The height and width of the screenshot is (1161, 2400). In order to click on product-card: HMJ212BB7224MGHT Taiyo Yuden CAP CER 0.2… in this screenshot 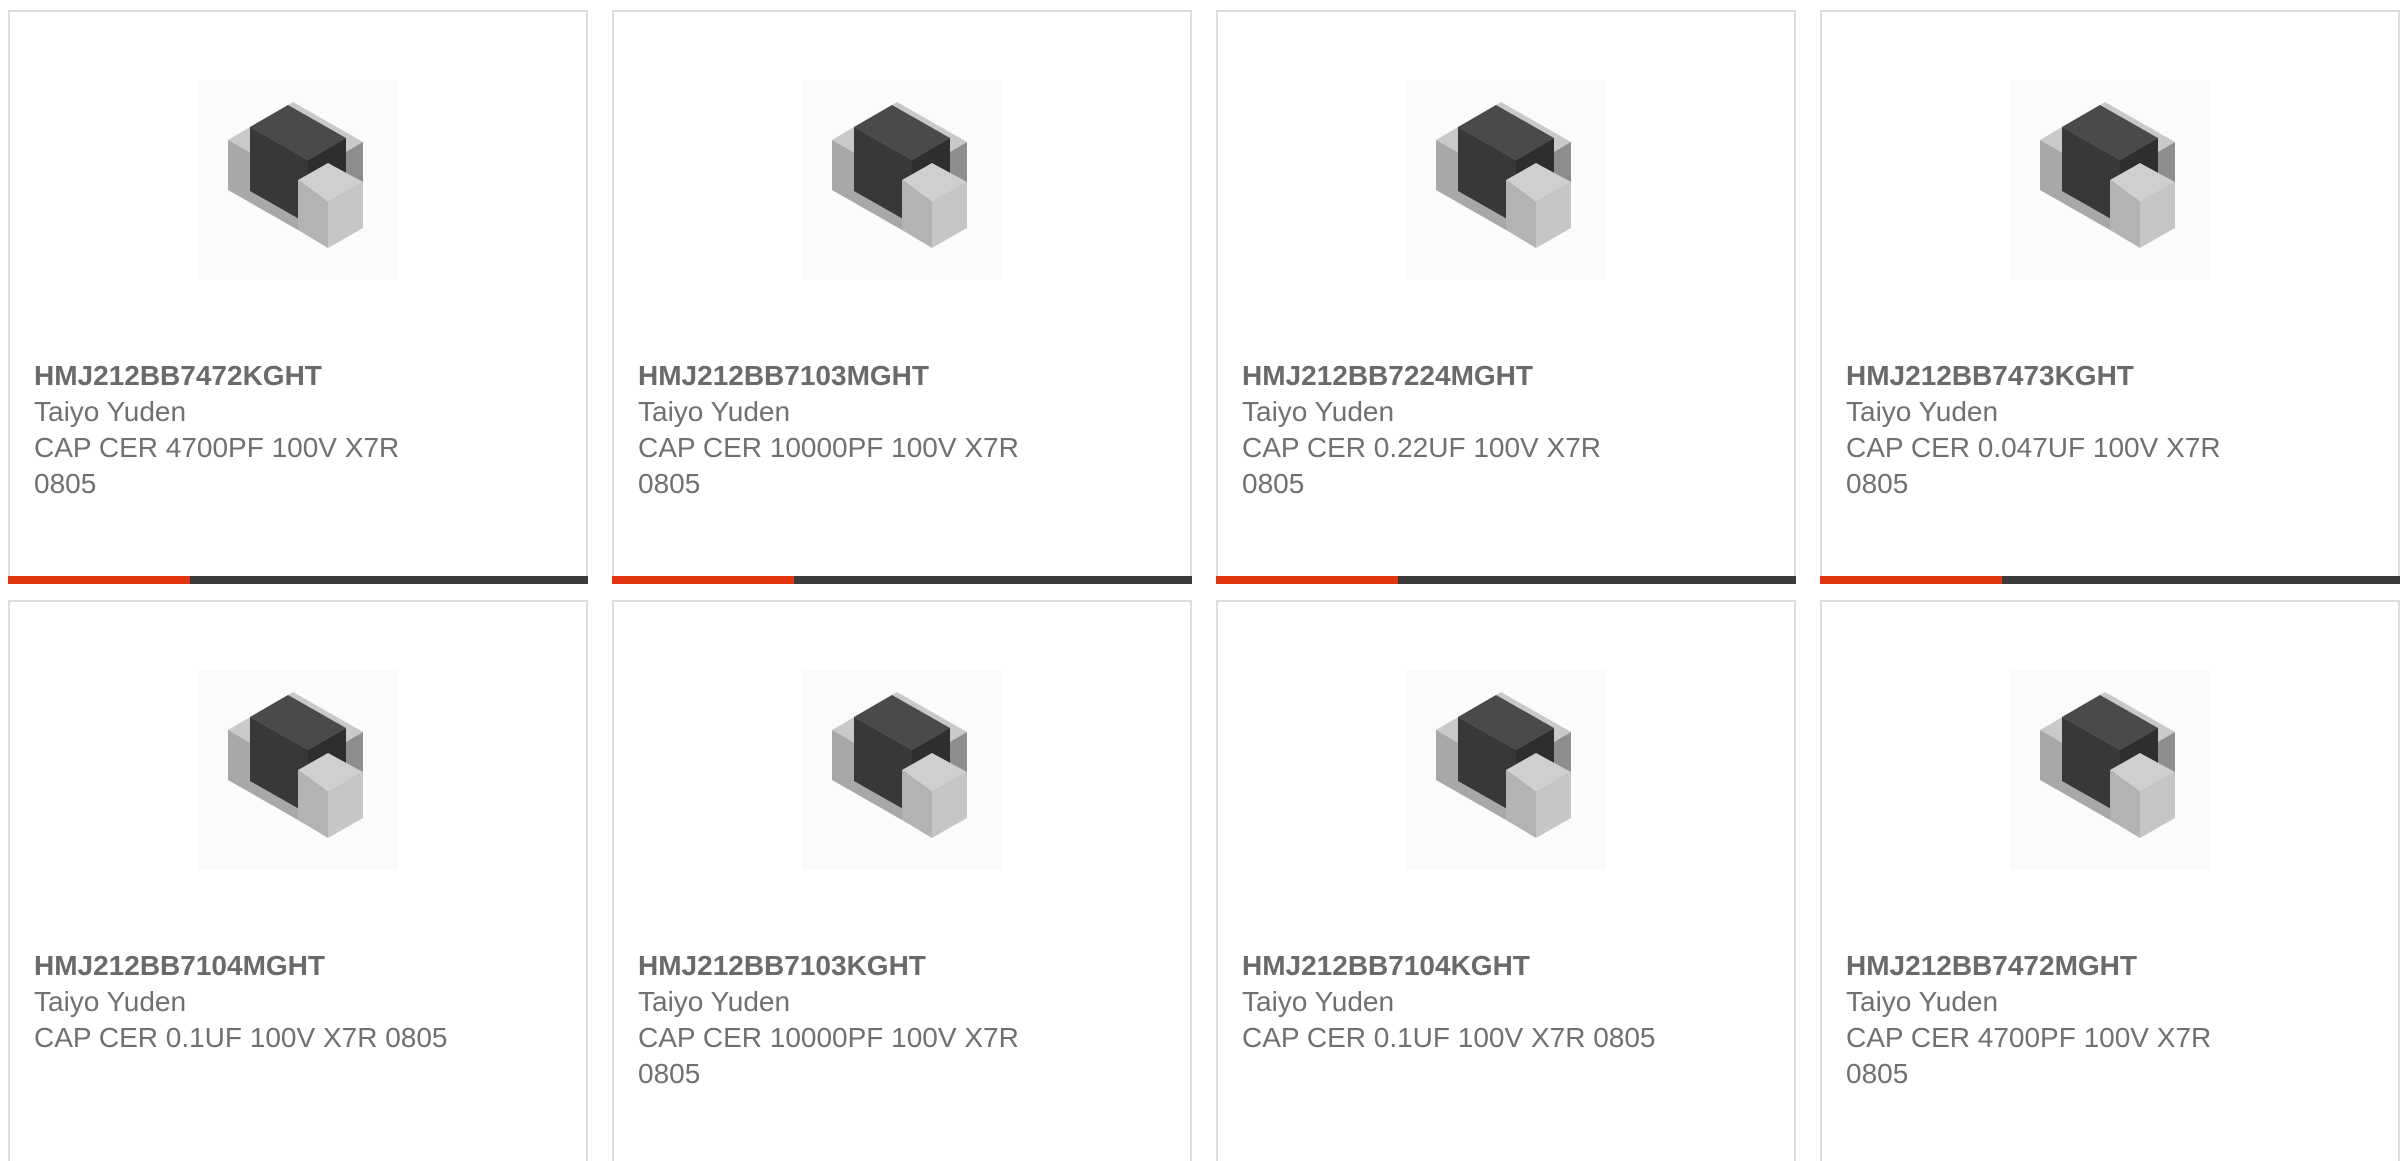, I will do `click(1506, 297)`.